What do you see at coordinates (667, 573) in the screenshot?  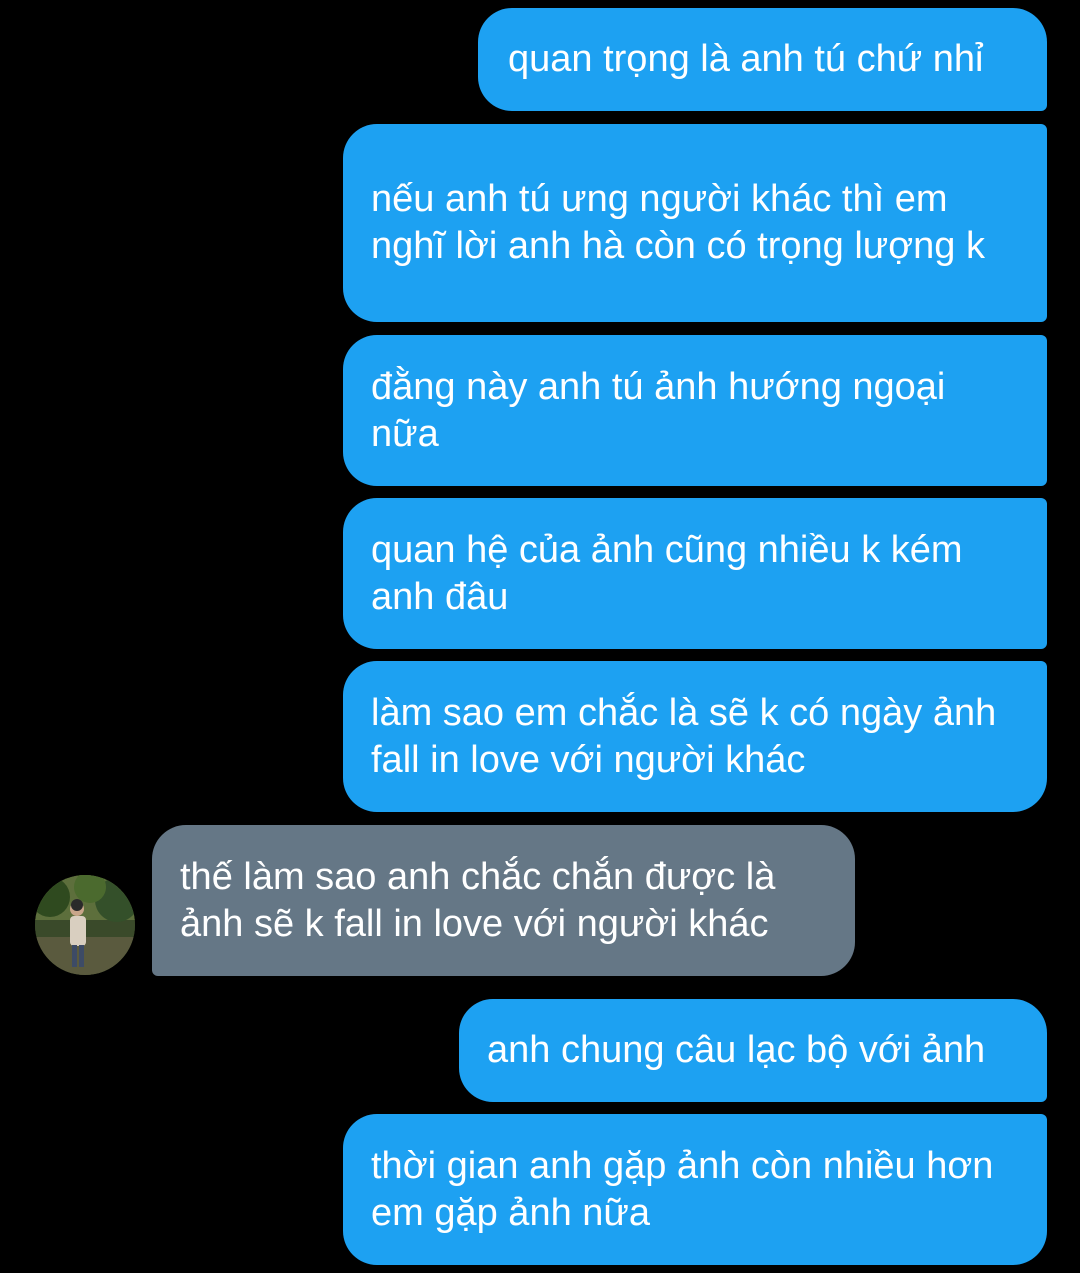 I see `message-text: quan hệ của ảnh cũng nhiều k kém anh đâu` at bounding box center [667, 573].